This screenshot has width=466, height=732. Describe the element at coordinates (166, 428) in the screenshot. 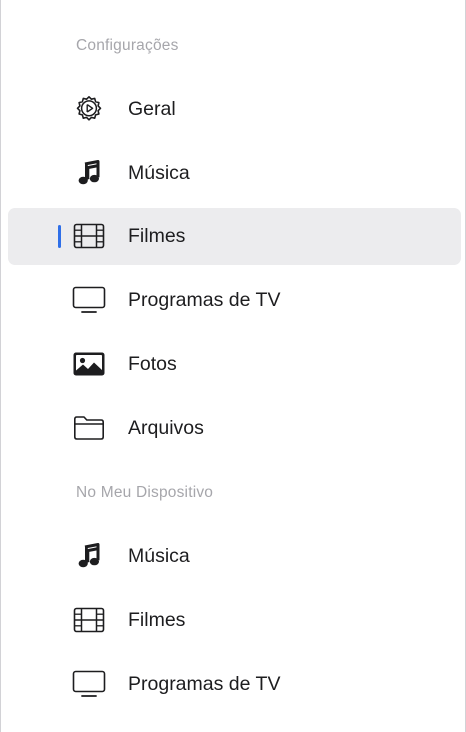

I see `sidebar-item-label: Arquivos` at that location.